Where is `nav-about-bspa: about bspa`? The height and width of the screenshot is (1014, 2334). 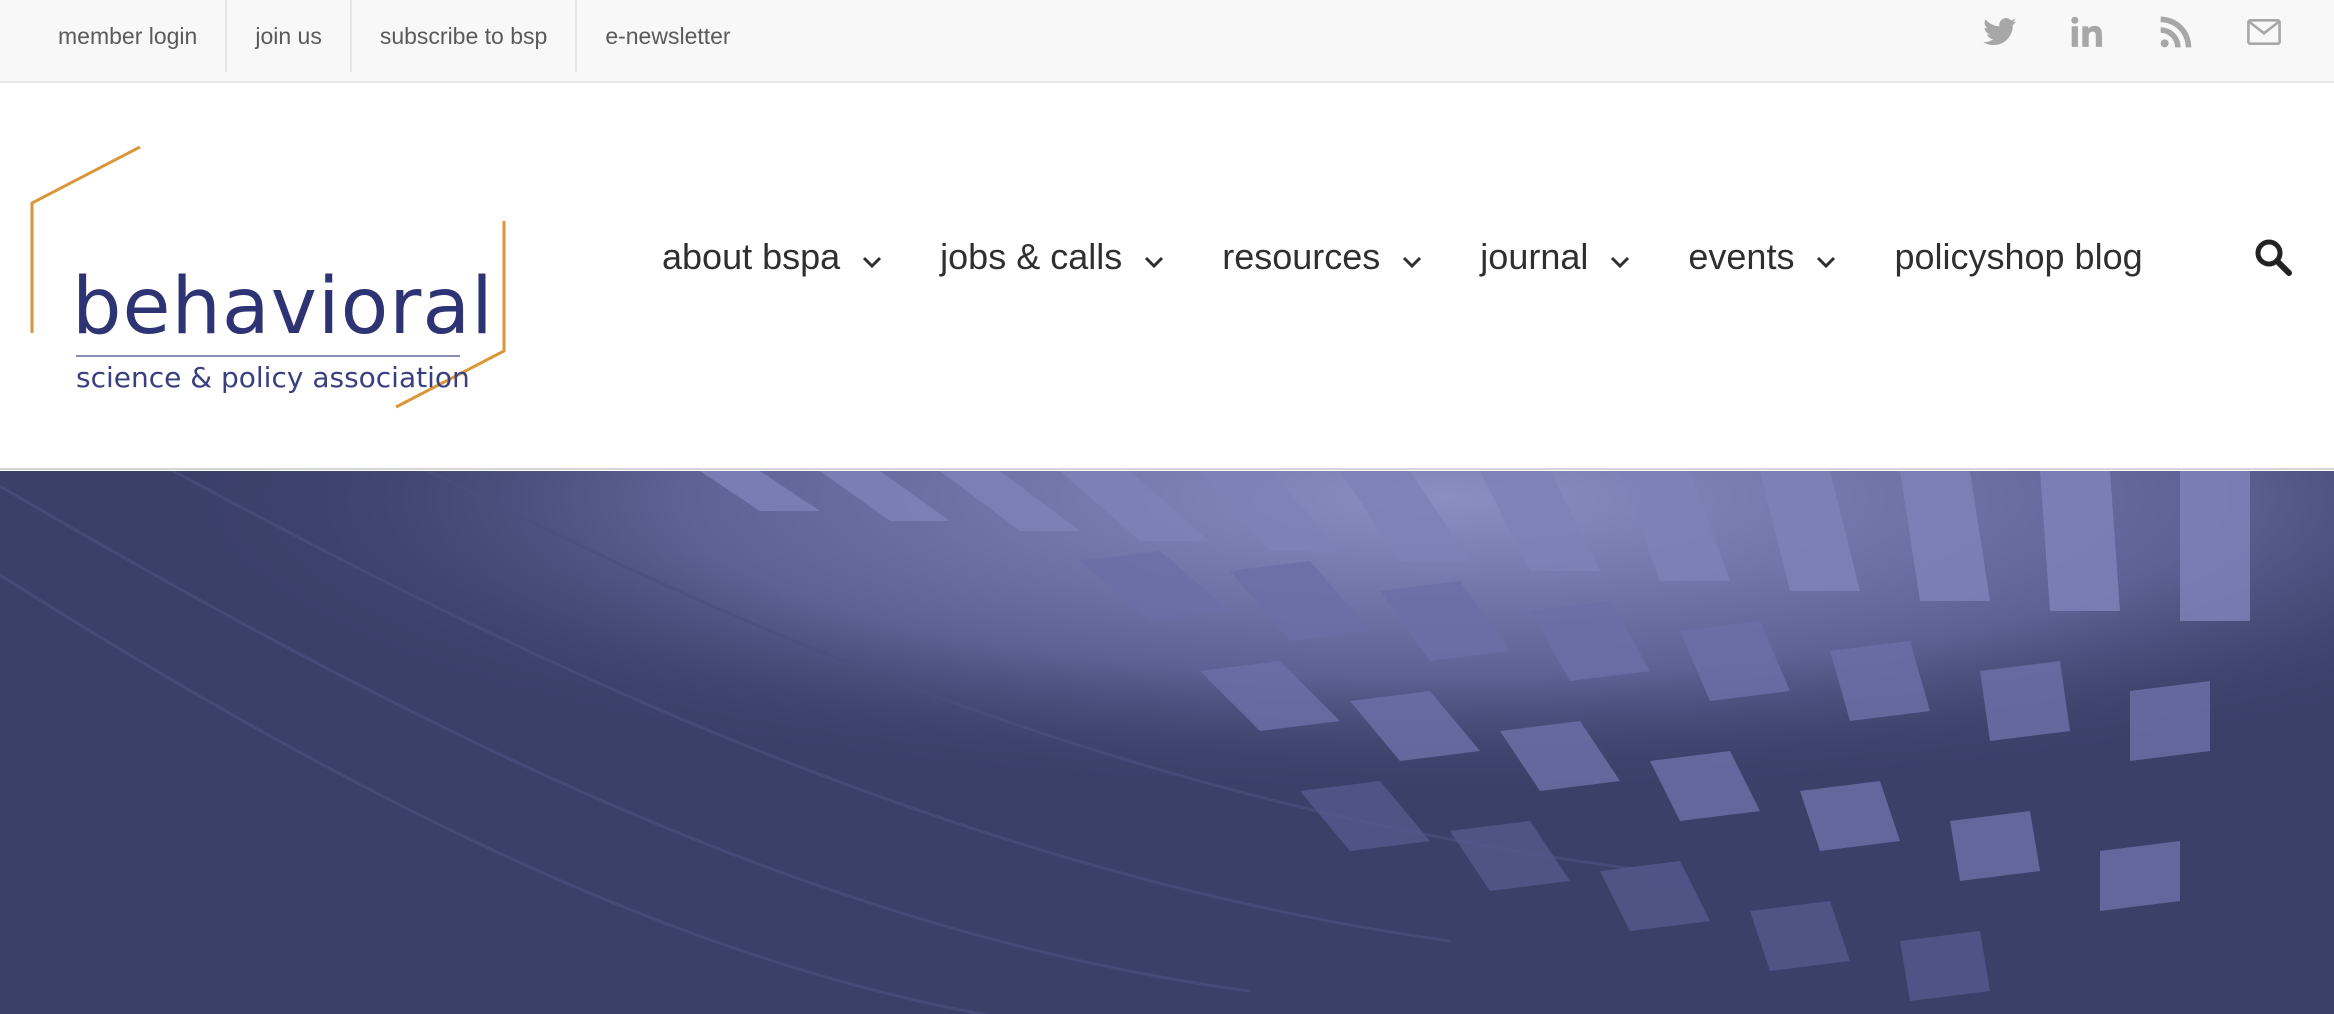
nav-about-bspa: about bspa is located at coordinates (772, 257).